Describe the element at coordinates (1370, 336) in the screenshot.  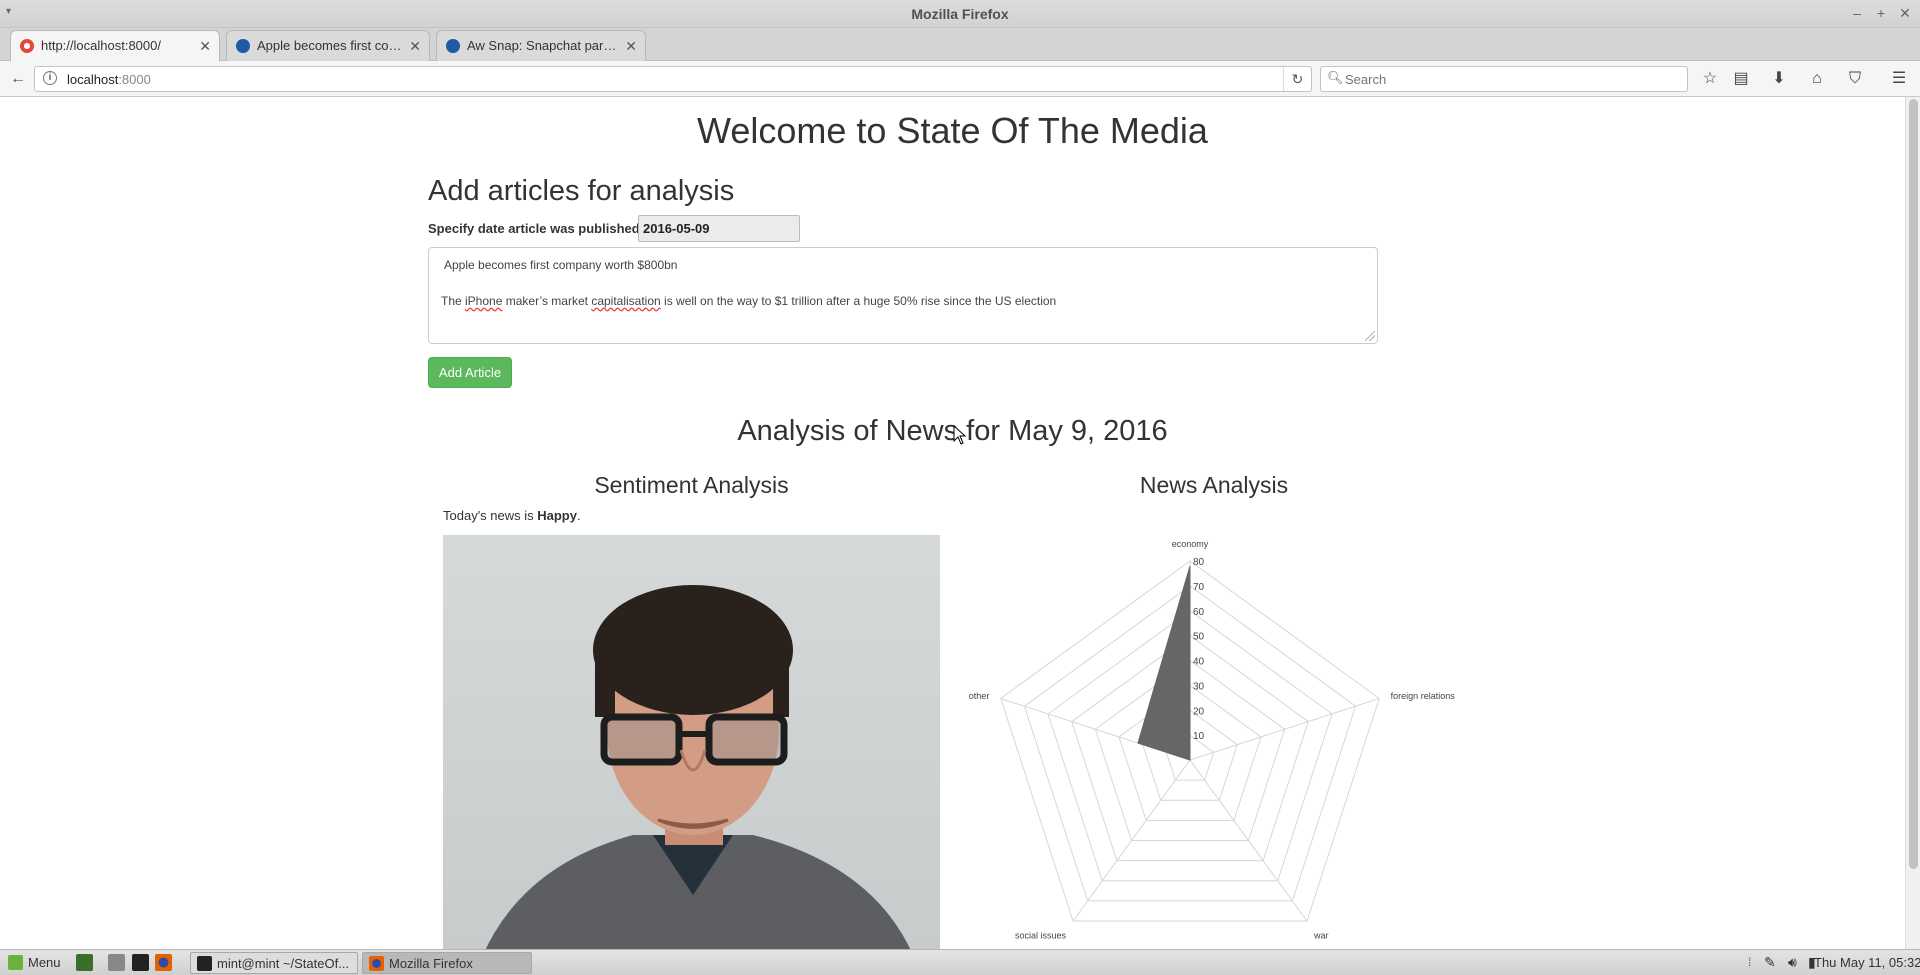
I see `resize-grip-icon` at that location.